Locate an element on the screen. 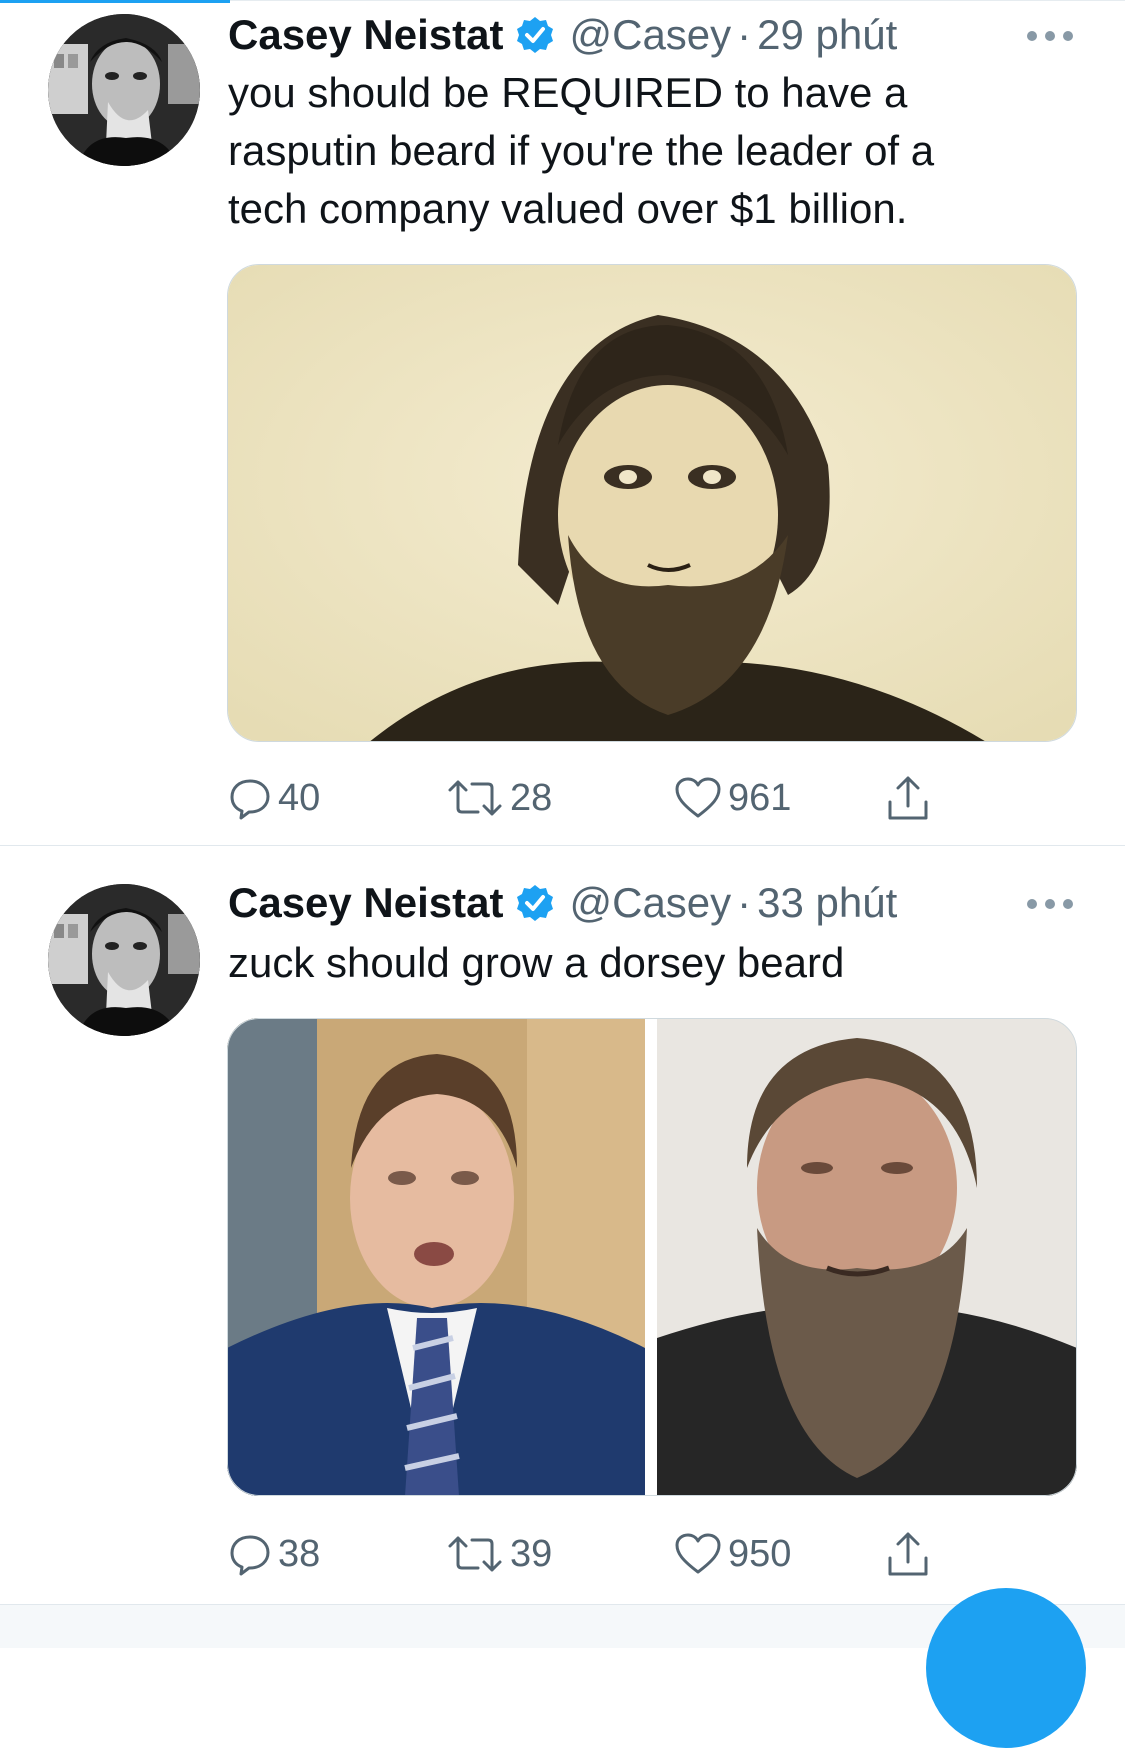 This screenshot has width=1125, height=1748. retweet-button: 39 is located at coordinates (499, 1554).